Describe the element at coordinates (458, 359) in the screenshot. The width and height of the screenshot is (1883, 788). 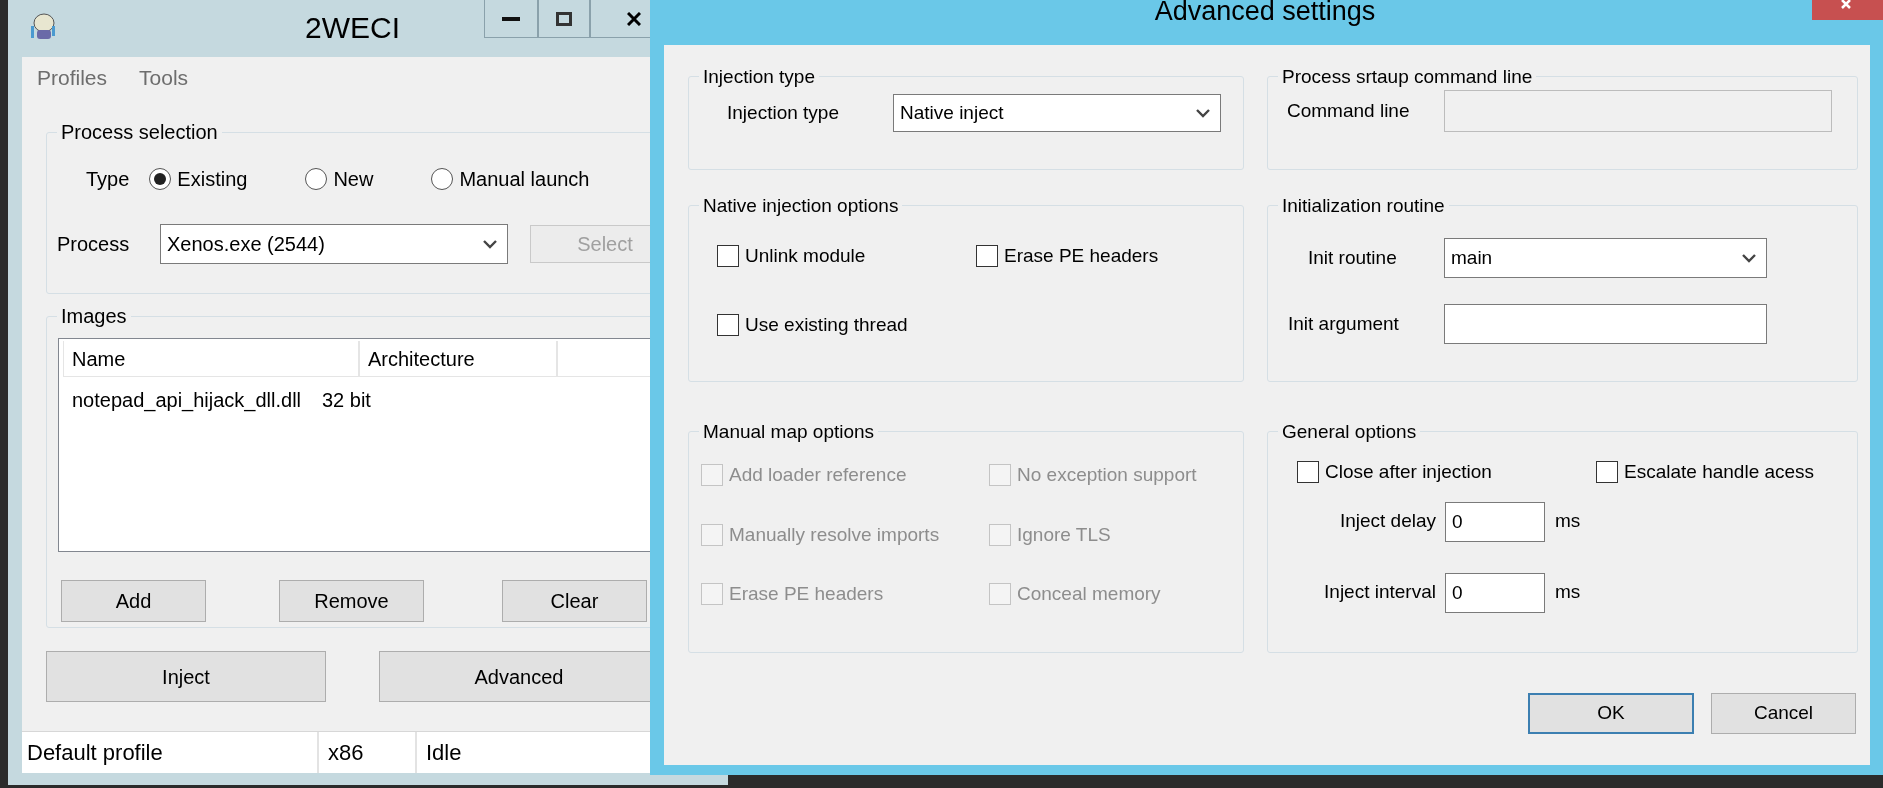
I see `column-header: Architecture` at that location.